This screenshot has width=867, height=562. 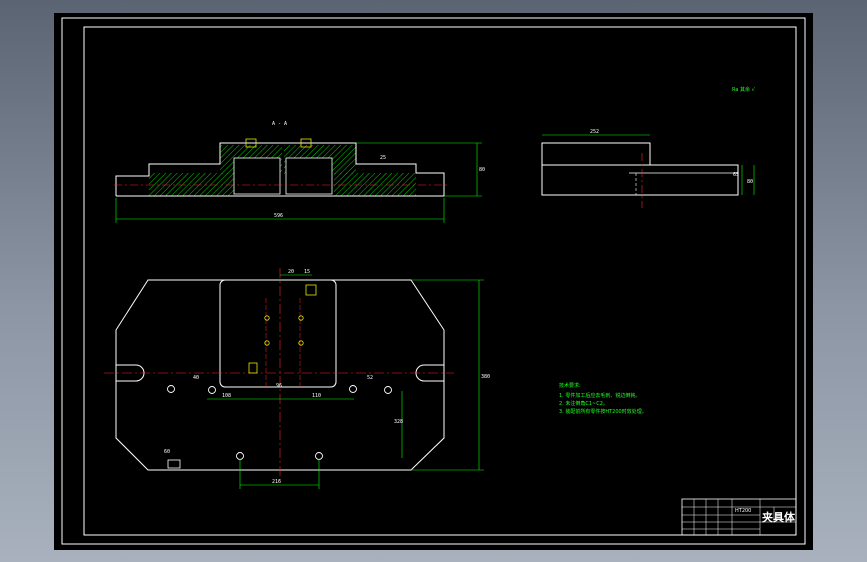 What do you see at coordinates (744, 89) in the screenshot?
I see `roughness-note: Ra 其余 √` at bounding box center [744, 89].